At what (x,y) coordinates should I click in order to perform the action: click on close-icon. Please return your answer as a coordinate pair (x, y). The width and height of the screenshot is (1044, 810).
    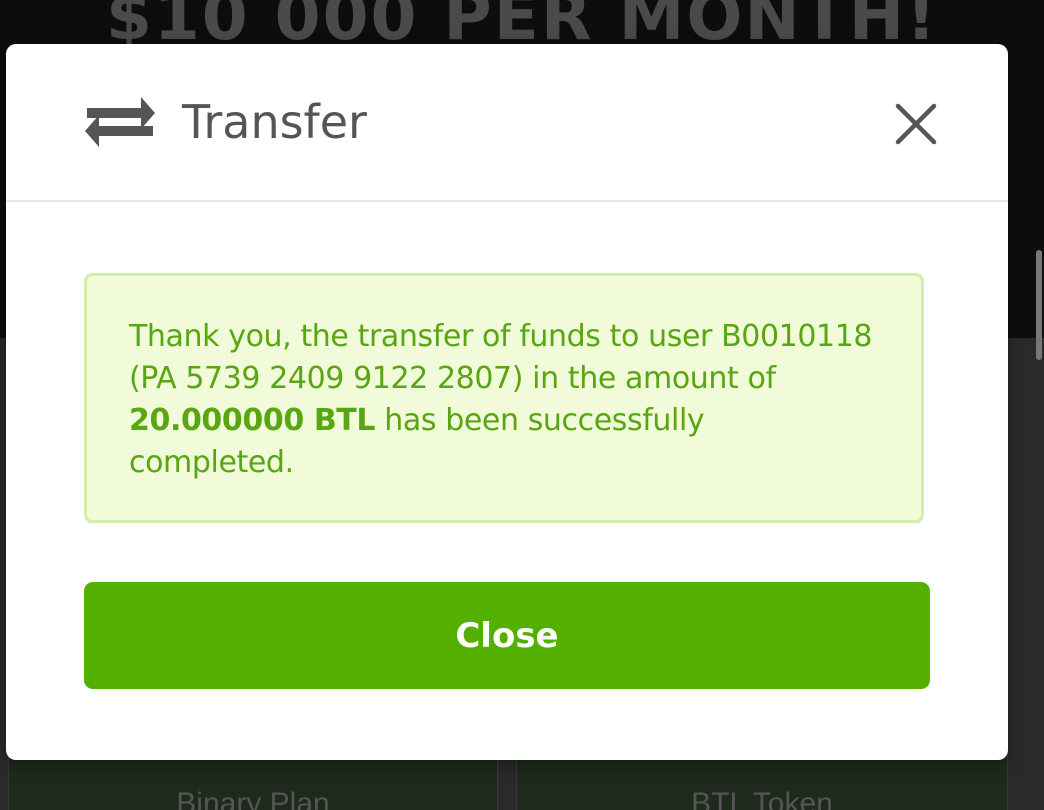
    Looking at the image, I should click on (916, 124).